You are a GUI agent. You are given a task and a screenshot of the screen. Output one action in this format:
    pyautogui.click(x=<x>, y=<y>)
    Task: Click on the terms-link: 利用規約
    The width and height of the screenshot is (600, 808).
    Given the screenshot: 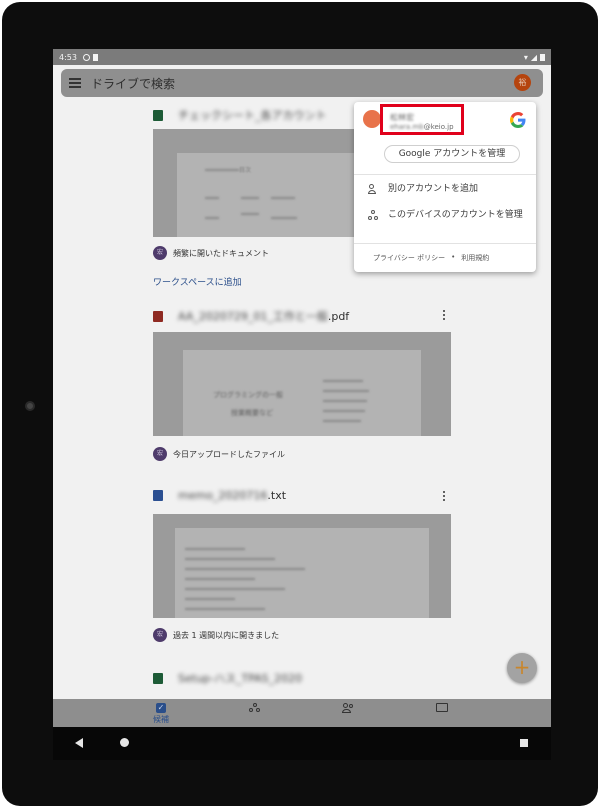 What is the action you would take?
    pyautogui.click(x=475, y=258)
    